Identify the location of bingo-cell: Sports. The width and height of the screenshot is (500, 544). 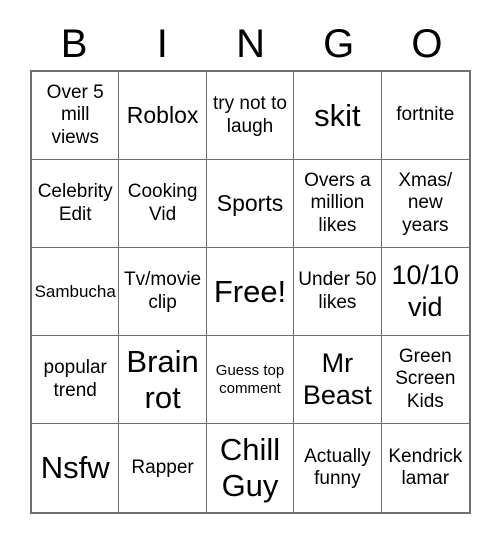
(250, 204).